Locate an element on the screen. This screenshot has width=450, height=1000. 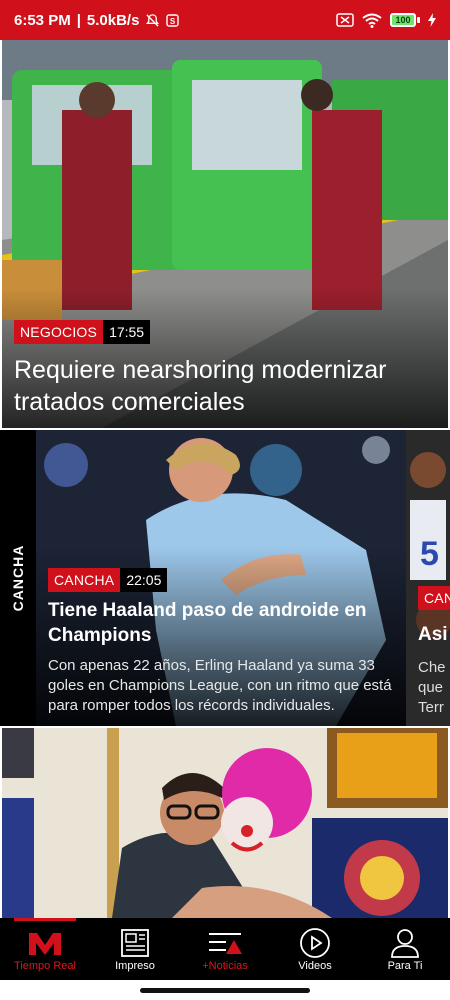
story-time: 22:05 is located at coordinates (144, 580).